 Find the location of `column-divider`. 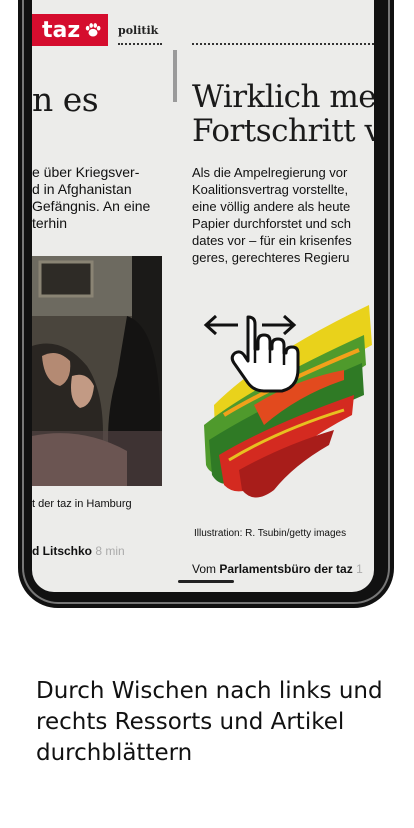

column-divider is located at coordinates (175, 76).